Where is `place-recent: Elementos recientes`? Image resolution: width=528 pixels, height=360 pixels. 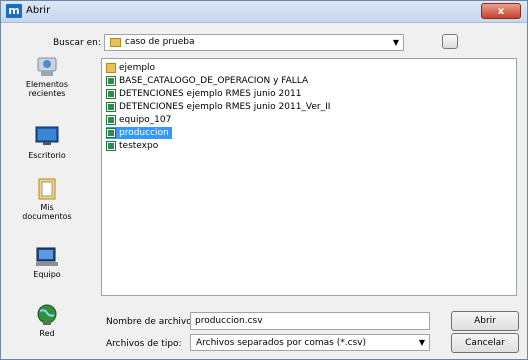
place-recent: Elementos recientes is located at coordinates (47, 77).